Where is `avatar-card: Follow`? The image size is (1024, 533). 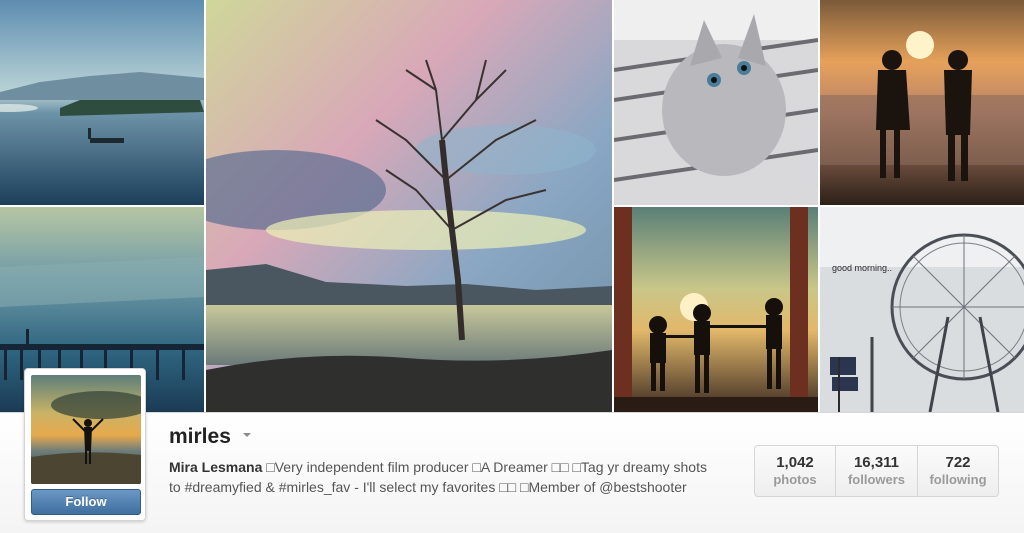 avatar-card: Follow is located at coordinates (85, 444).